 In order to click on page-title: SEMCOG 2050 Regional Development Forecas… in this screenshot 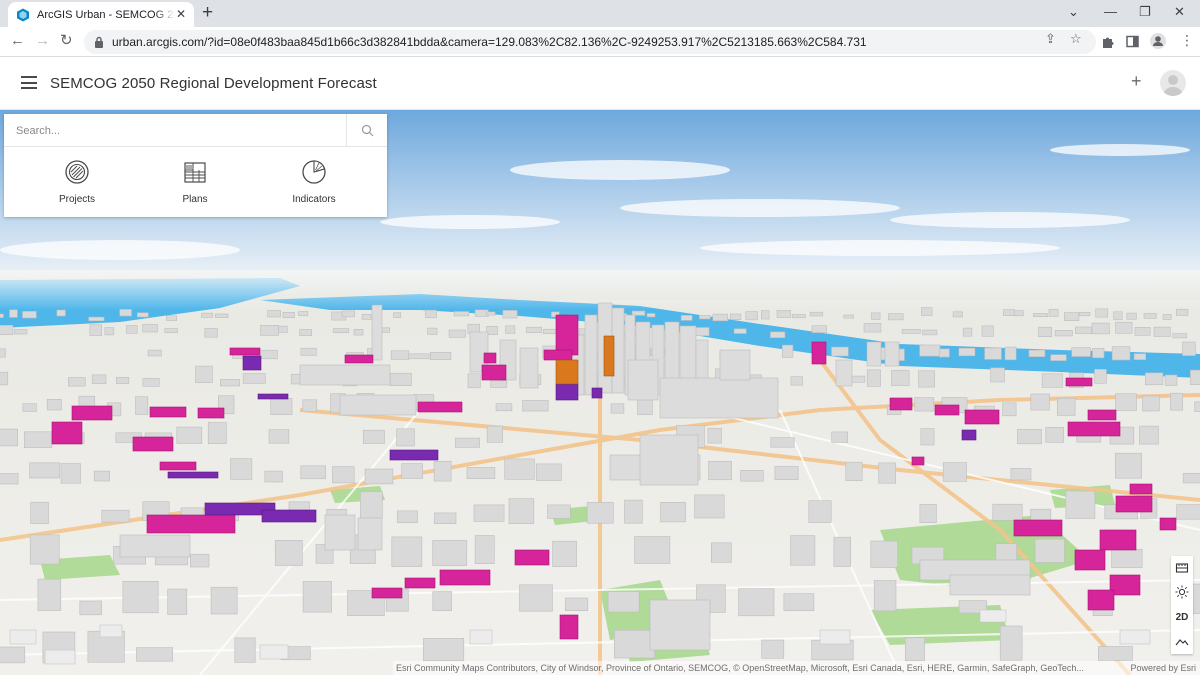, I will do `click(213, 83)`.